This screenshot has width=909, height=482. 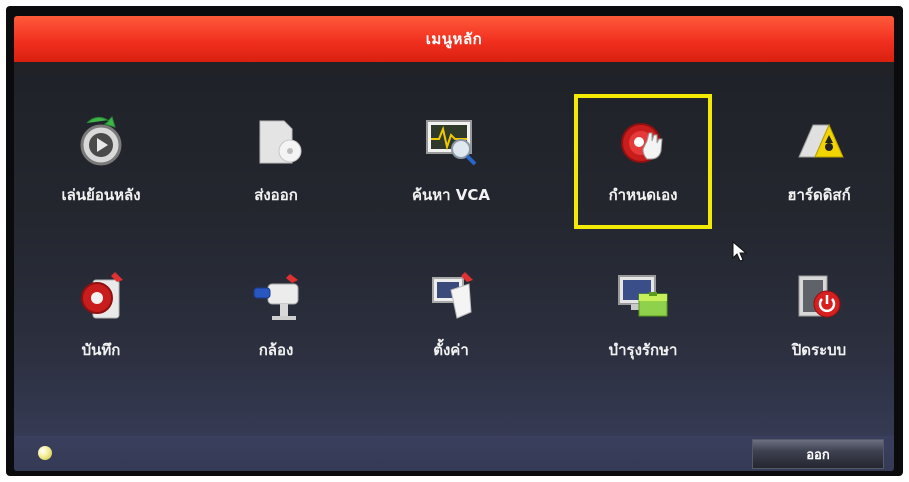 What do you see at coordinates (821, 140) in the screenshot?
I see `hdd-icon` at bounding box center [821, 140].